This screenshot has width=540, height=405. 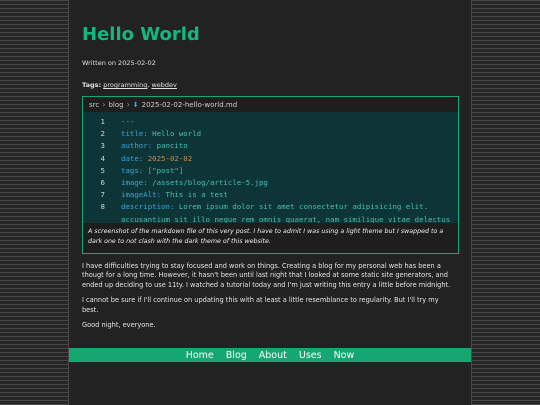 What do you see at coordinates (200, 355) in the screenshot?
I see `nav-link-home: Home` at bounding box center [200, 355].